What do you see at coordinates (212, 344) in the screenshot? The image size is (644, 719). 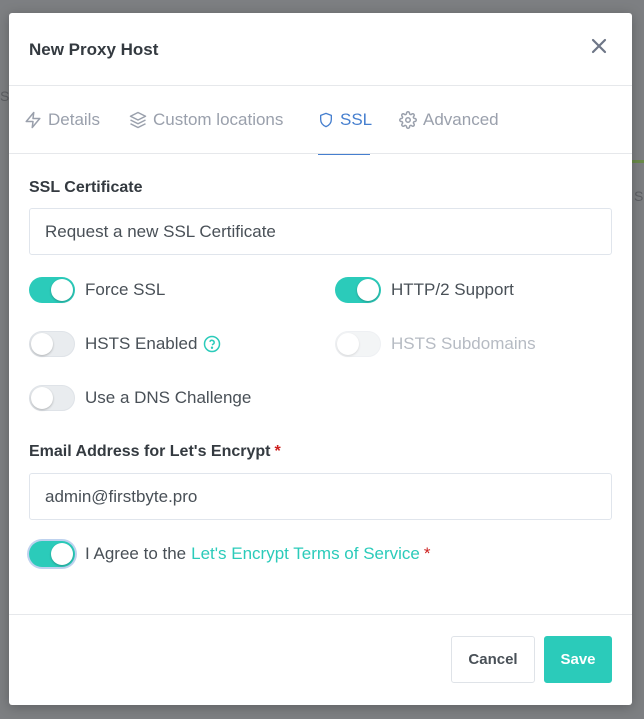 I see `help-icon` at bounding box center [212, 344].